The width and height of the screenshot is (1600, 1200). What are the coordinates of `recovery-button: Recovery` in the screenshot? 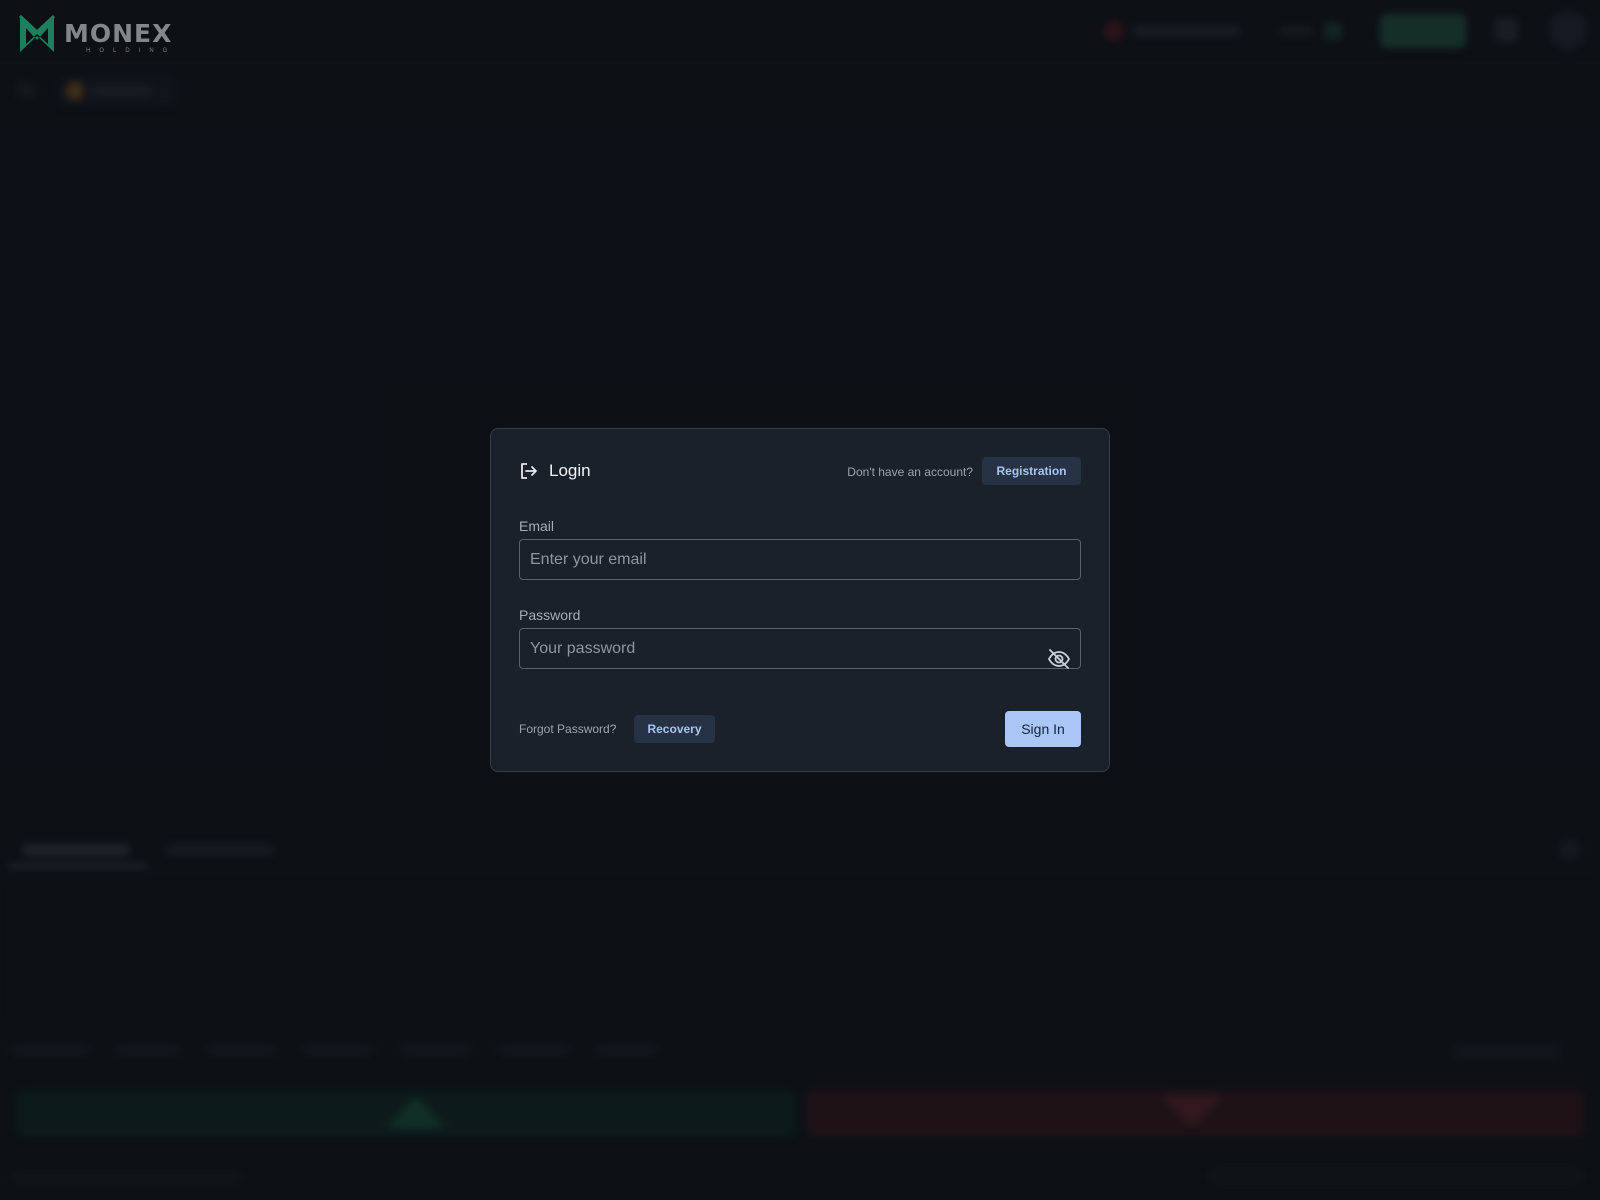 It's located at (674, 729).